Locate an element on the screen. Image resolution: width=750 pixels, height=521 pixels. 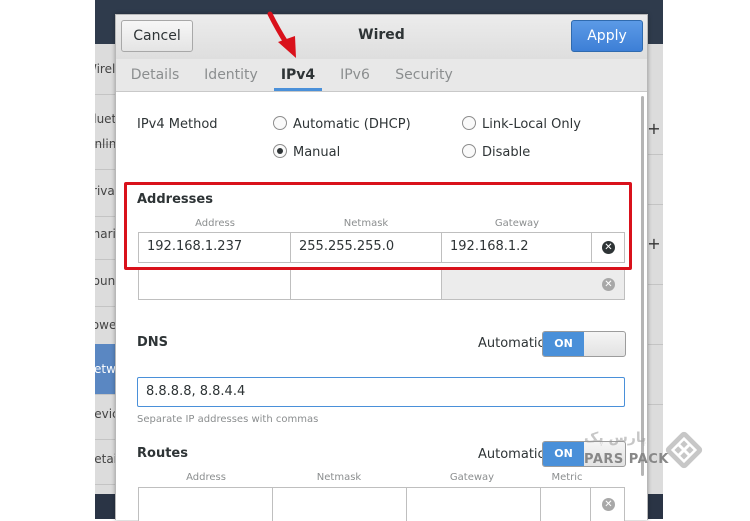
remove-address-icon: ✕ is located at coordinates (608, 284).